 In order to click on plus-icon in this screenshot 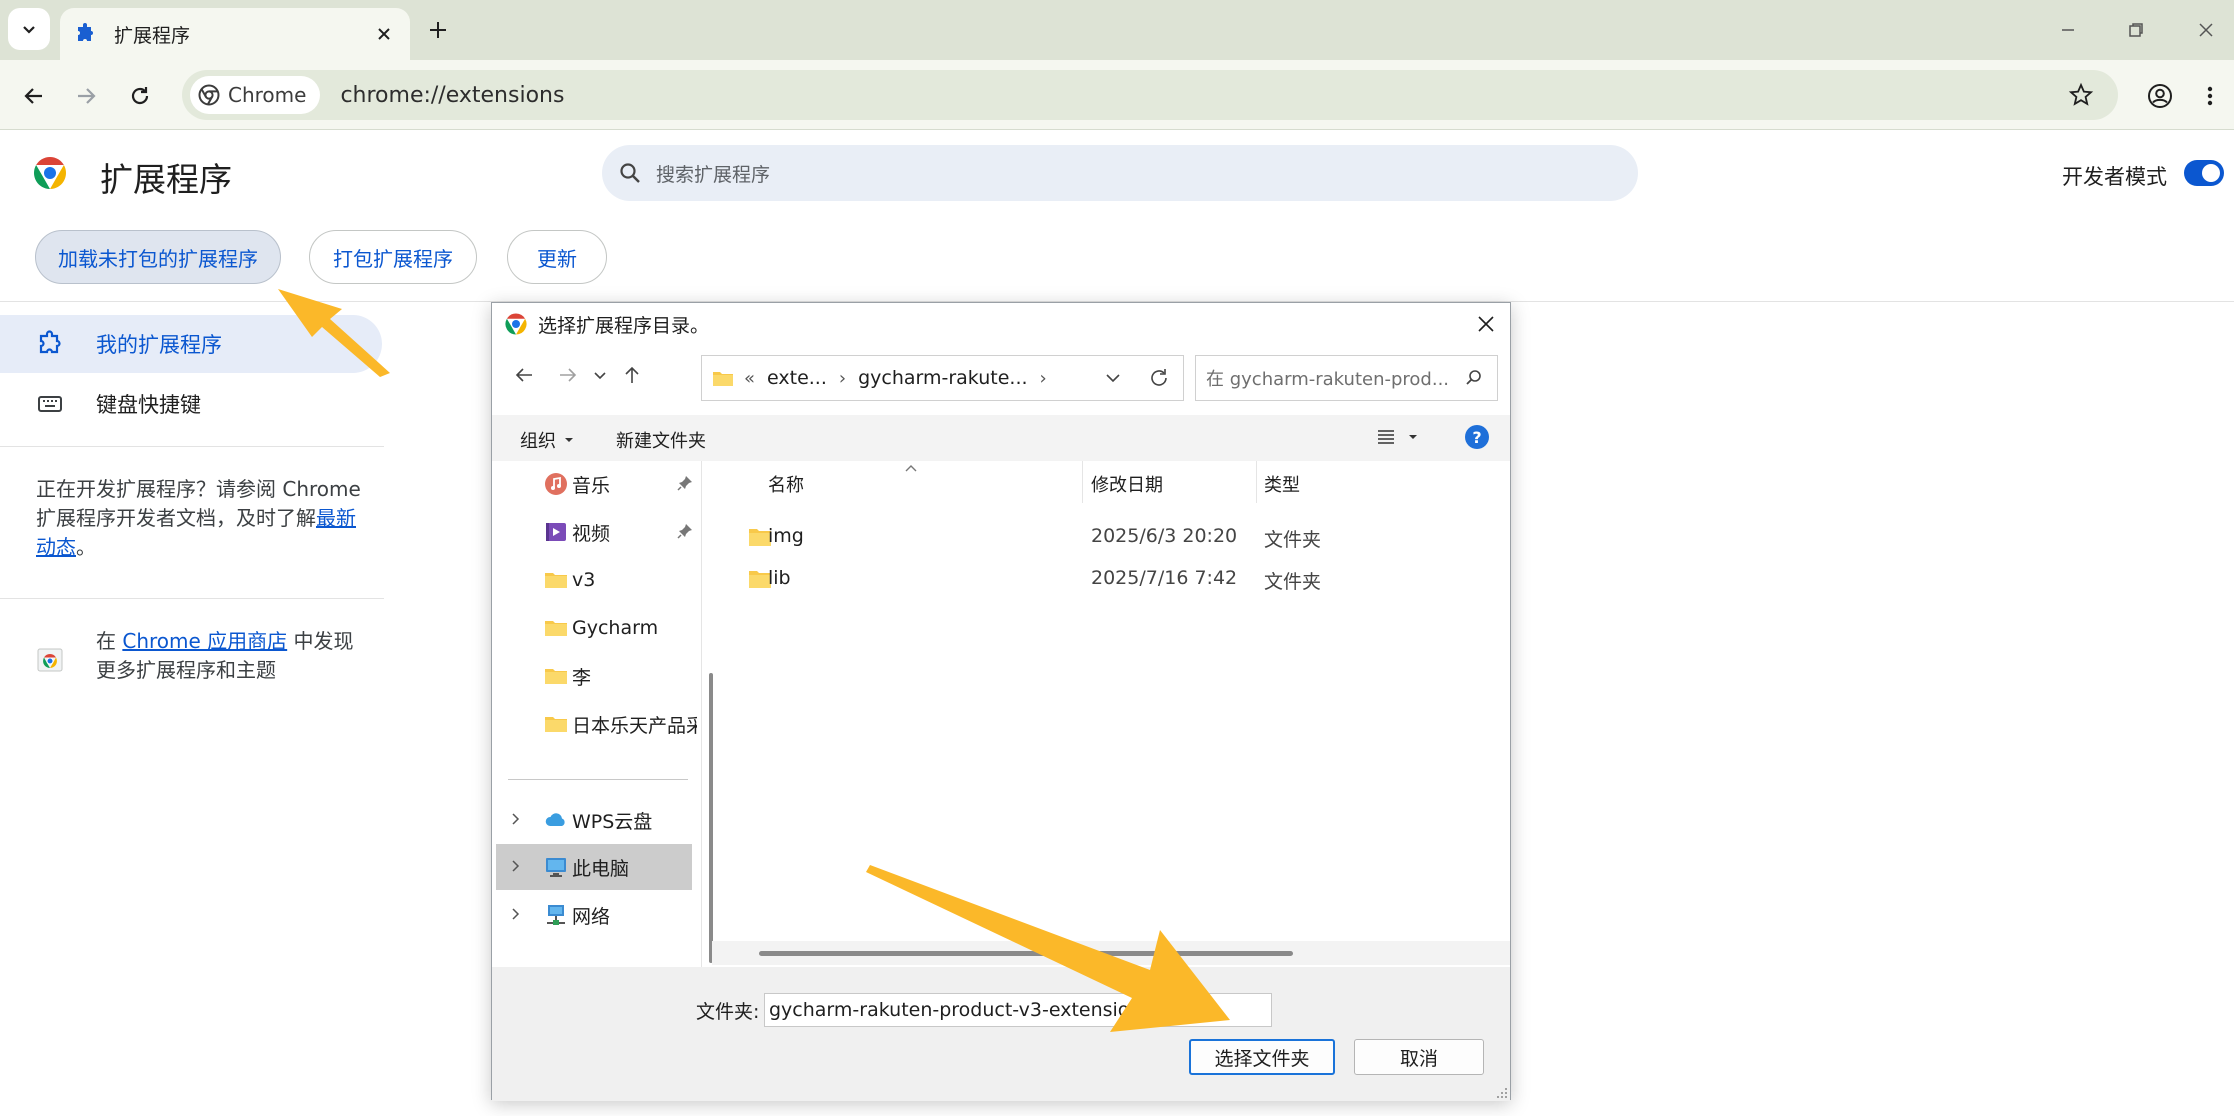, I will do `click(438, 30)`.